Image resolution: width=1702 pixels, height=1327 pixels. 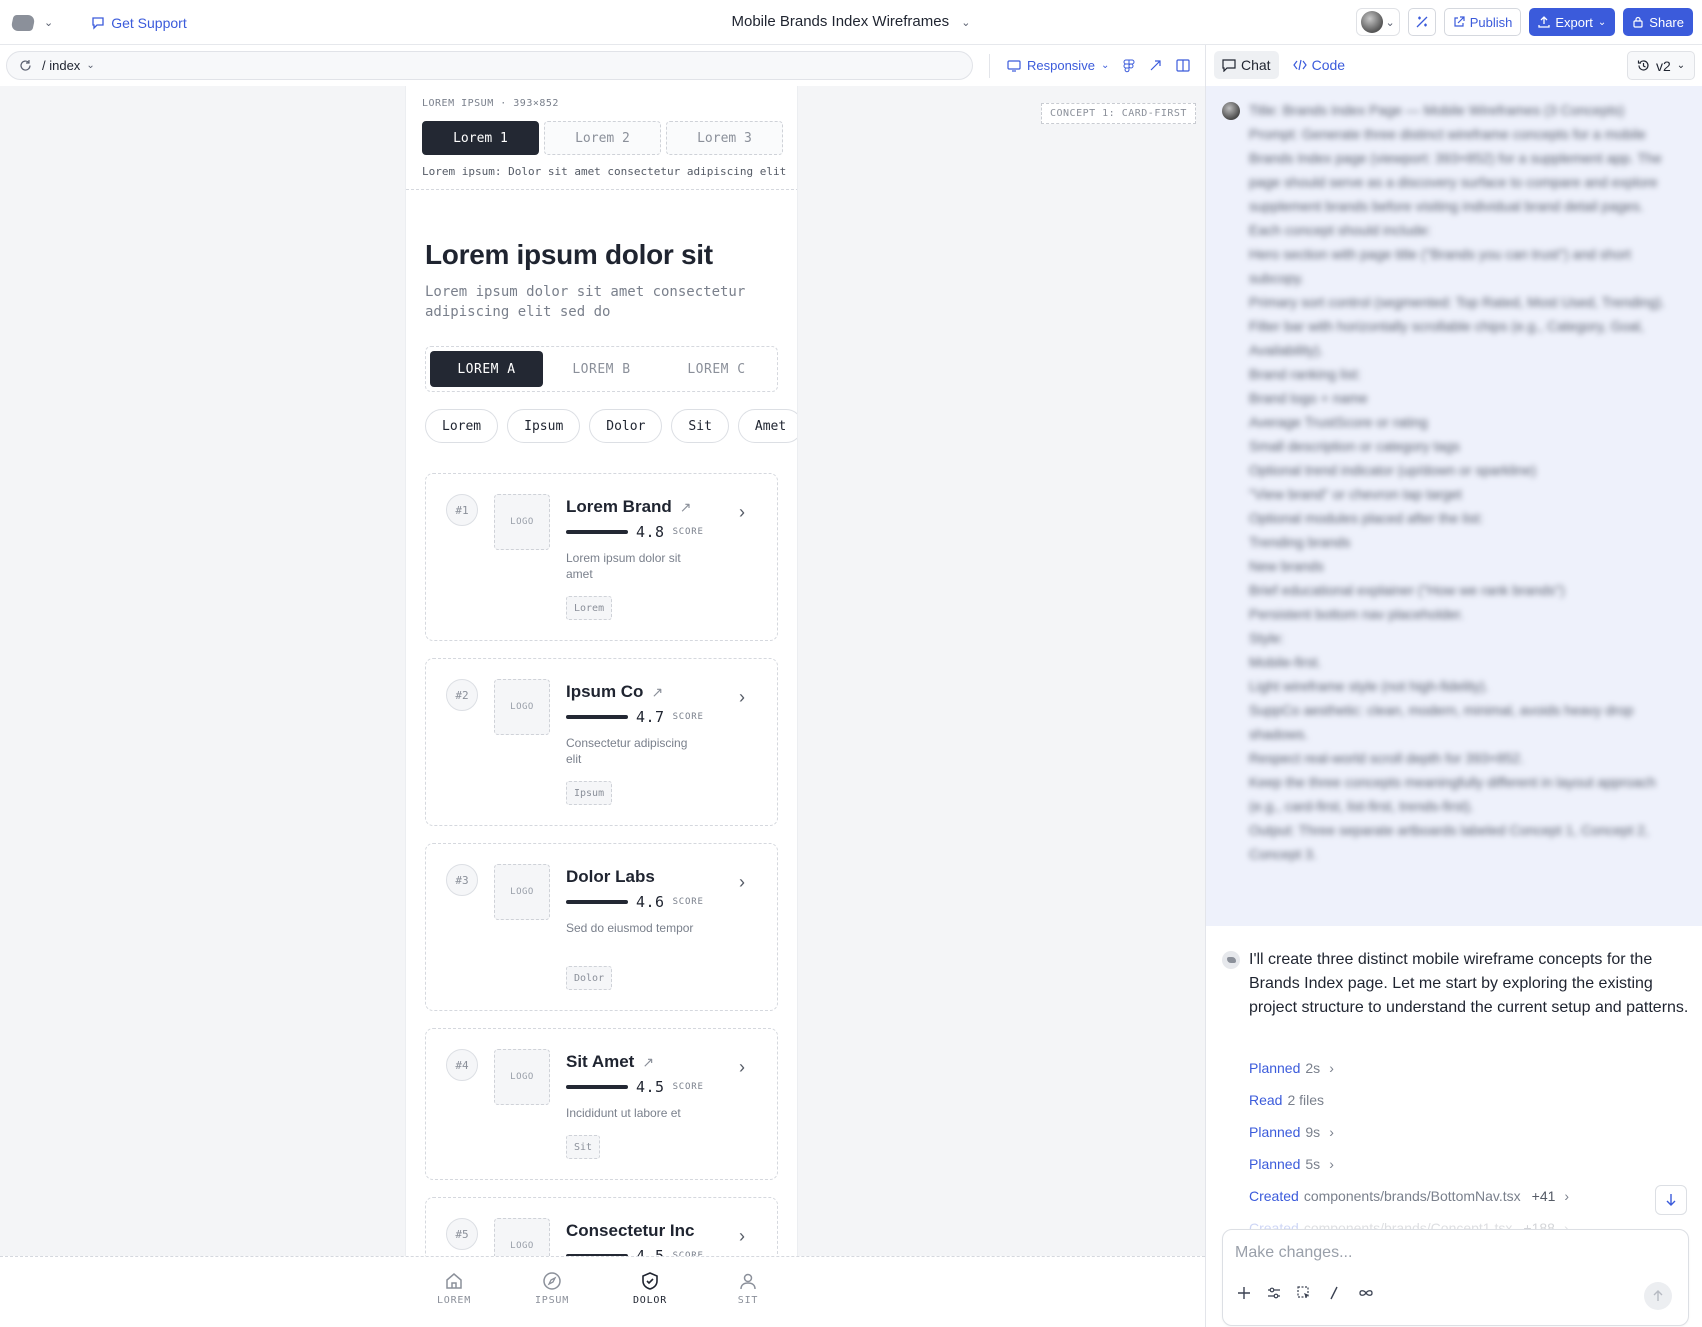 What do you see at coordinates (614, 692) in the screenshot?
I see `brand-name-row: Ipsum Co ↗` at bounding box center [614, 692].